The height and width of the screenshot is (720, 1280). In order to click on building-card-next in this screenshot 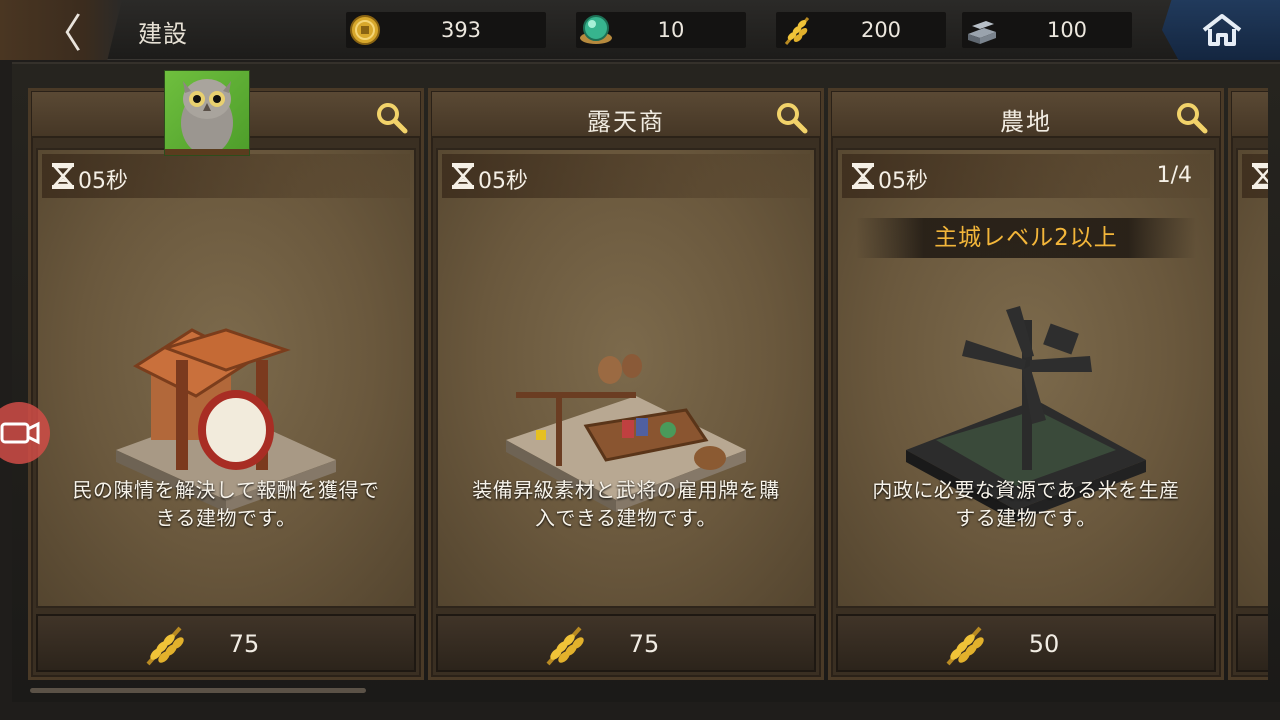, I will do `click(1248, 384)`.